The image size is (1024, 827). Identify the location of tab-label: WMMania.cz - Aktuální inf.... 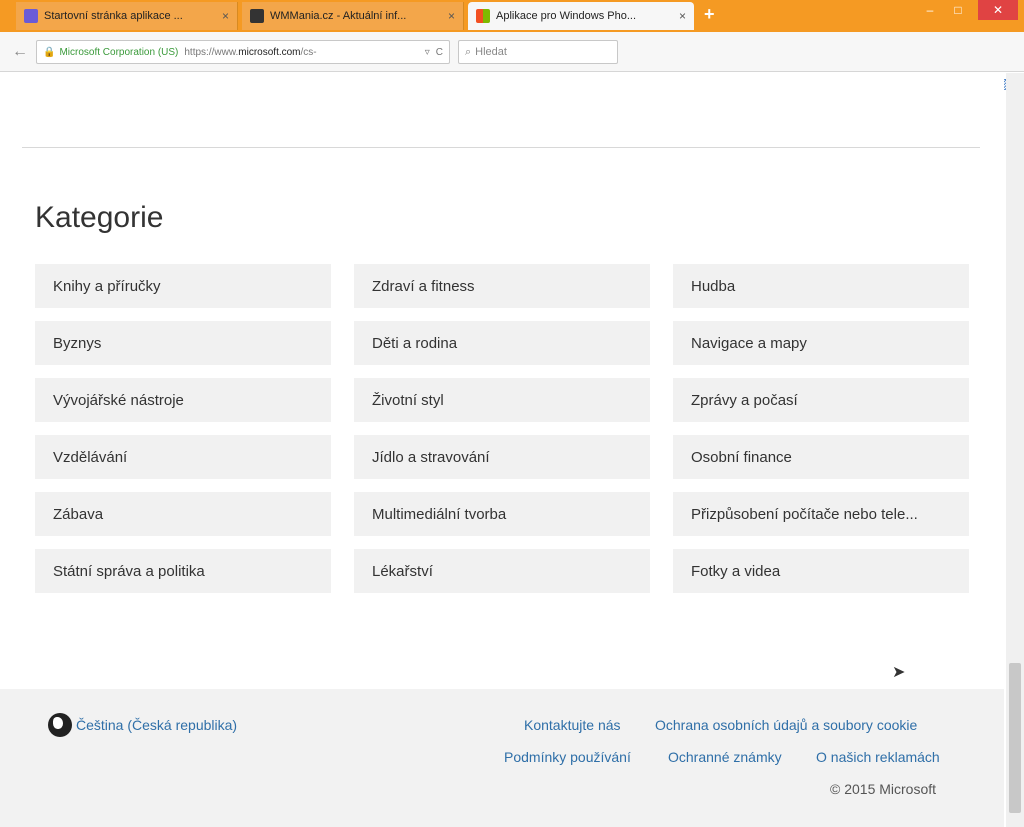
(338, 16).